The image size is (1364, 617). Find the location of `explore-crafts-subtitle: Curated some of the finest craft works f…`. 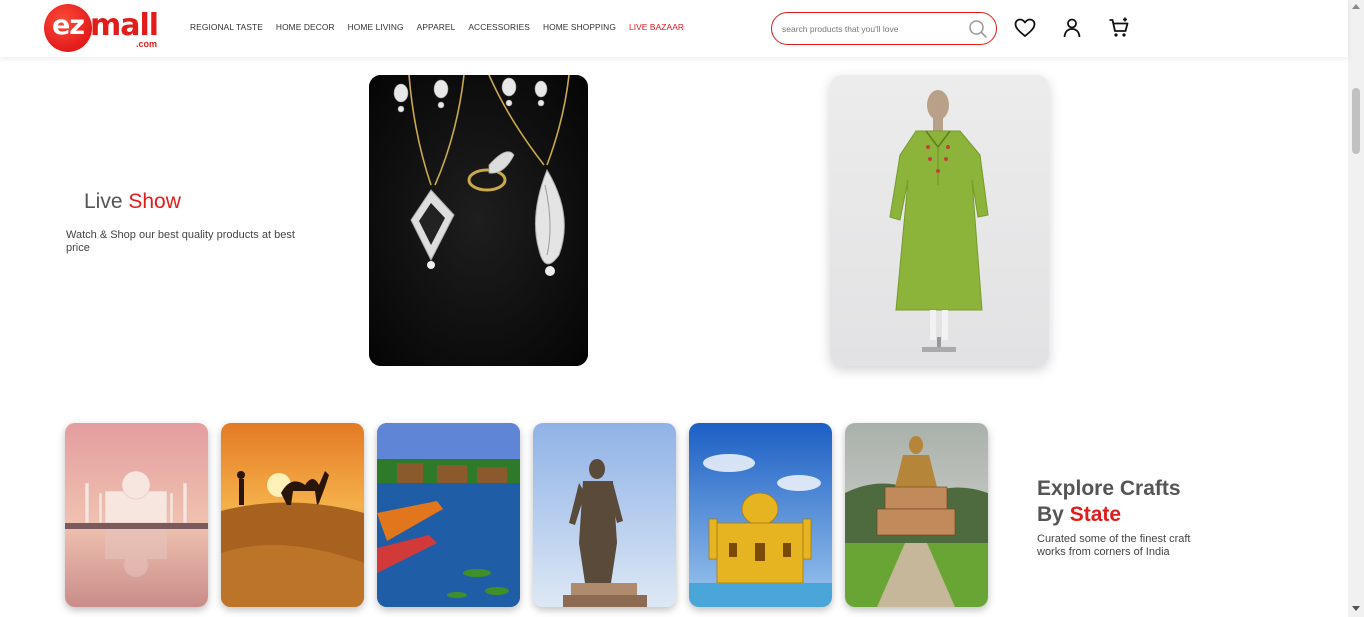

explore-crafts-subtitle: Curated some of the finest craft works f… is located at coordinates (1114, 545).